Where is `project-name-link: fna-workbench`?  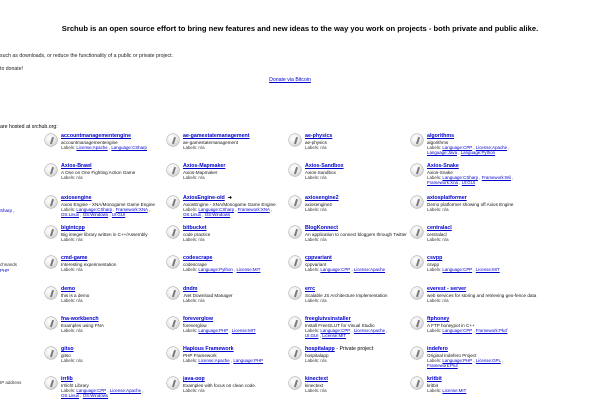
project-name-link: fna-workbench is located at coordinates (80, 319).